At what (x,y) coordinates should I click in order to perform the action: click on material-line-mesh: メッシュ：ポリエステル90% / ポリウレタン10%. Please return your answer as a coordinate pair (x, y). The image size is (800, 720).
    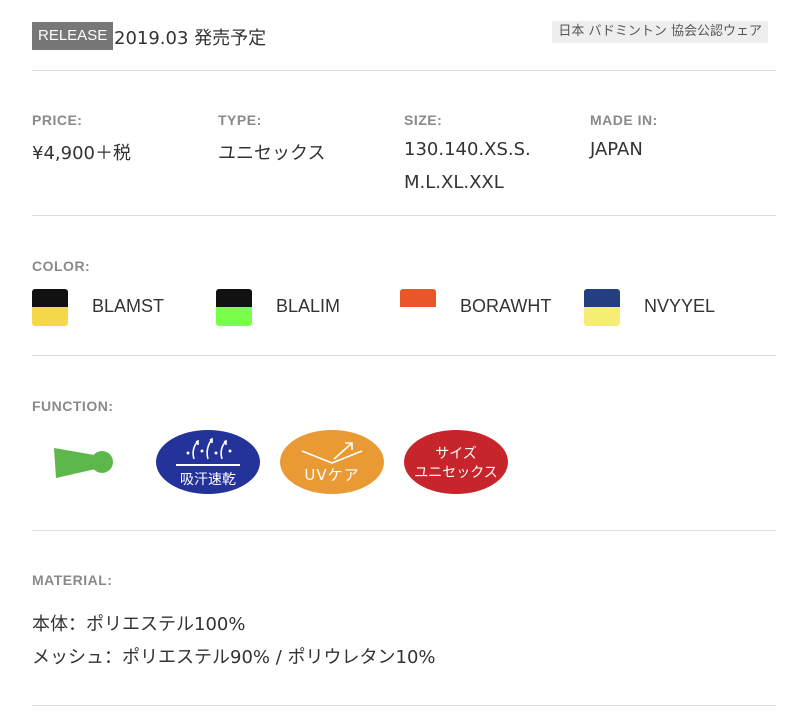
    Looking at the image, I should click on (234, 657).